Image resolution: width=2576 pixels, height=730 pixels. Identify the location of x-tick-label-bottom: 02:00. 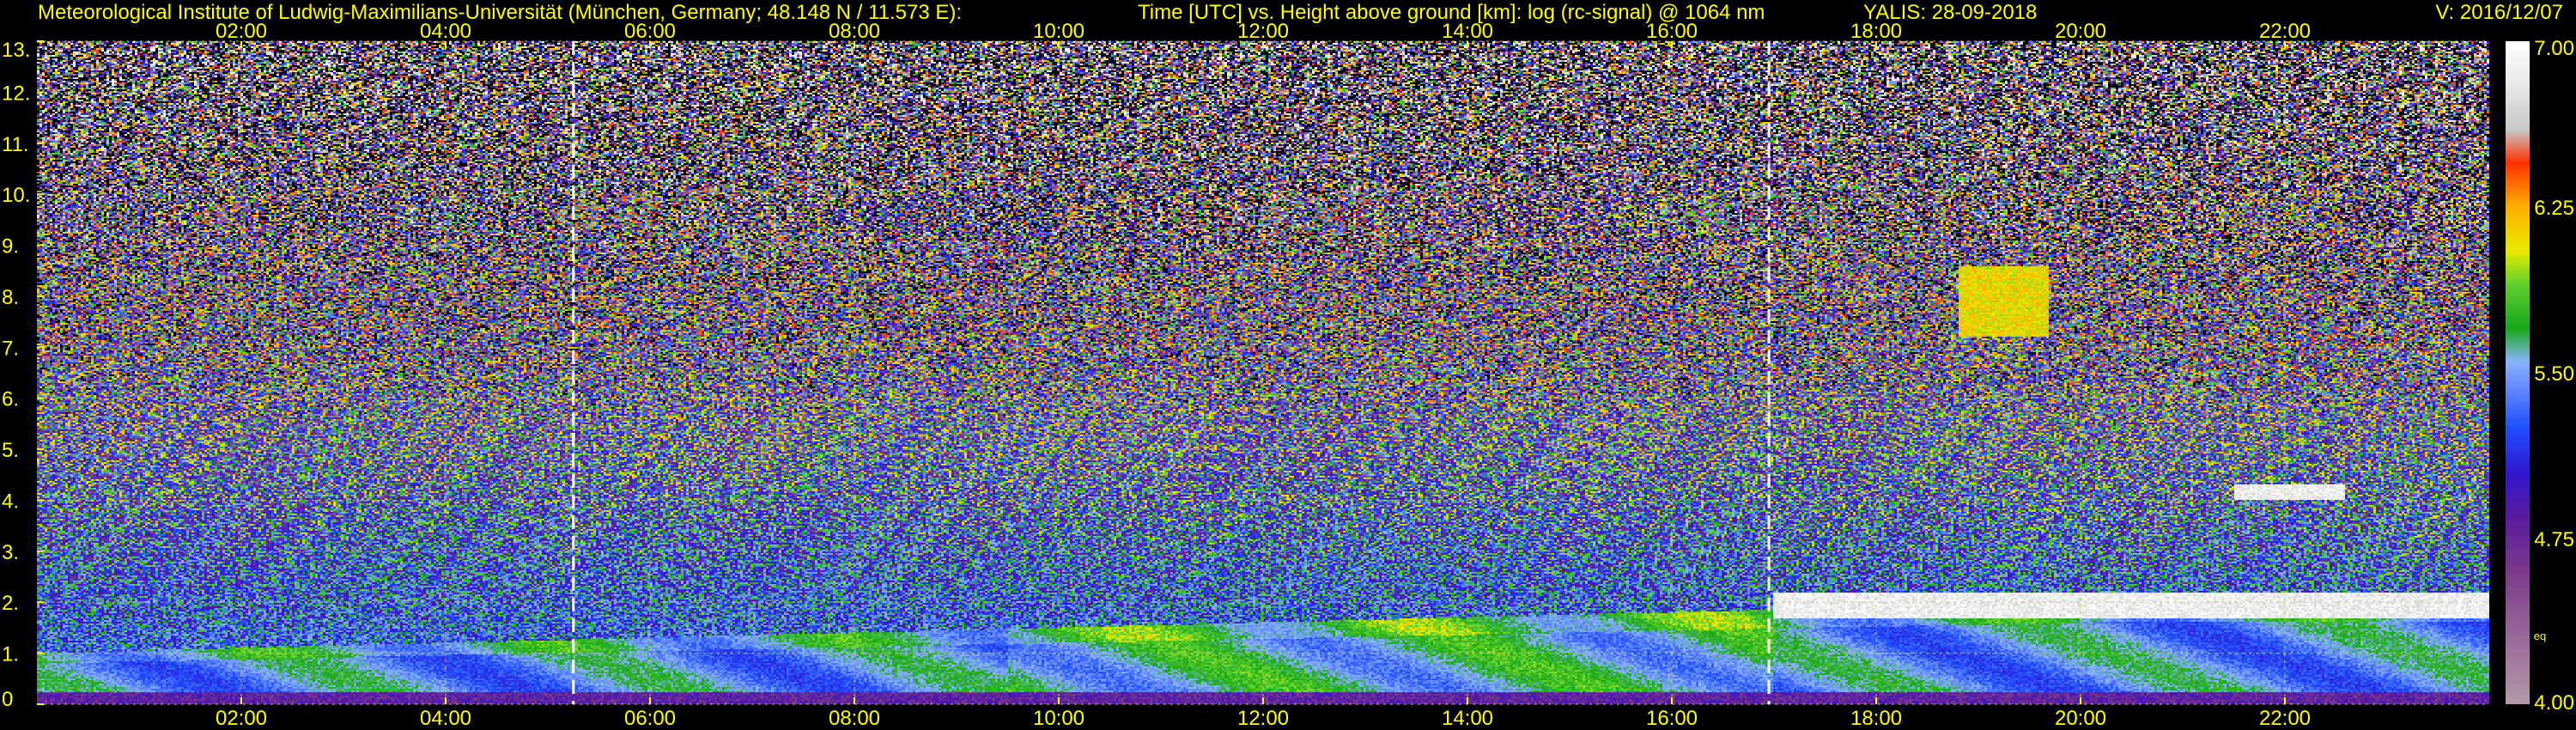
(241, 718).